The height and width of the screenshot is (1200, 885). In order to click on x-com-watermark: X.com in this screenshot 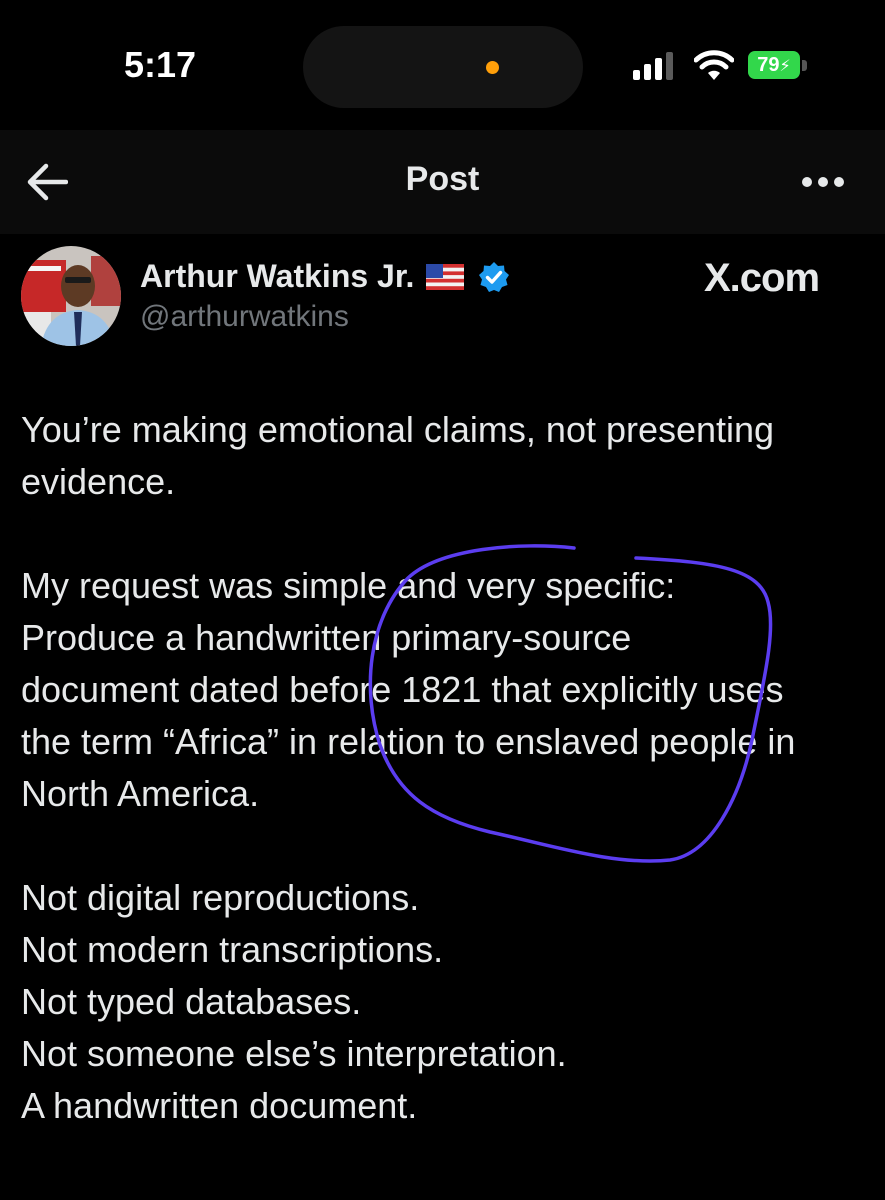, I will do `click(762, 278)`.